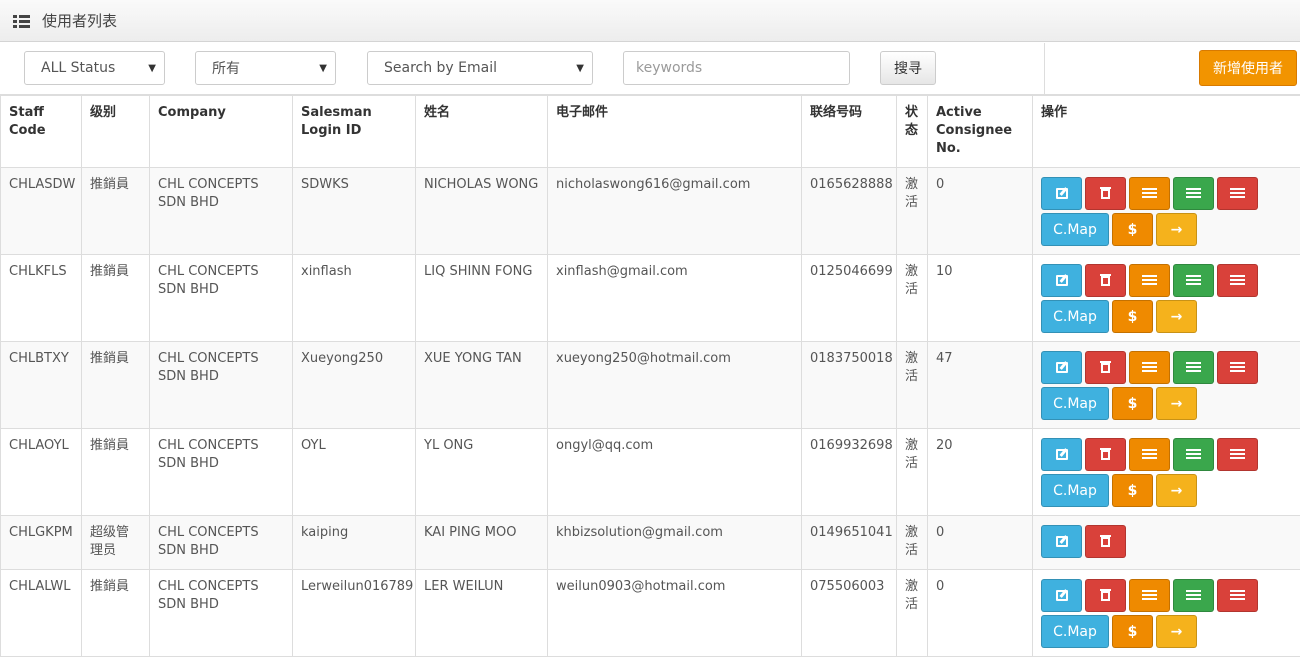 The height and width of the screenshot is (657, 1300). I want to click on cell-company: CHL CONCEPTS SDN BHD, so click(221, 472).